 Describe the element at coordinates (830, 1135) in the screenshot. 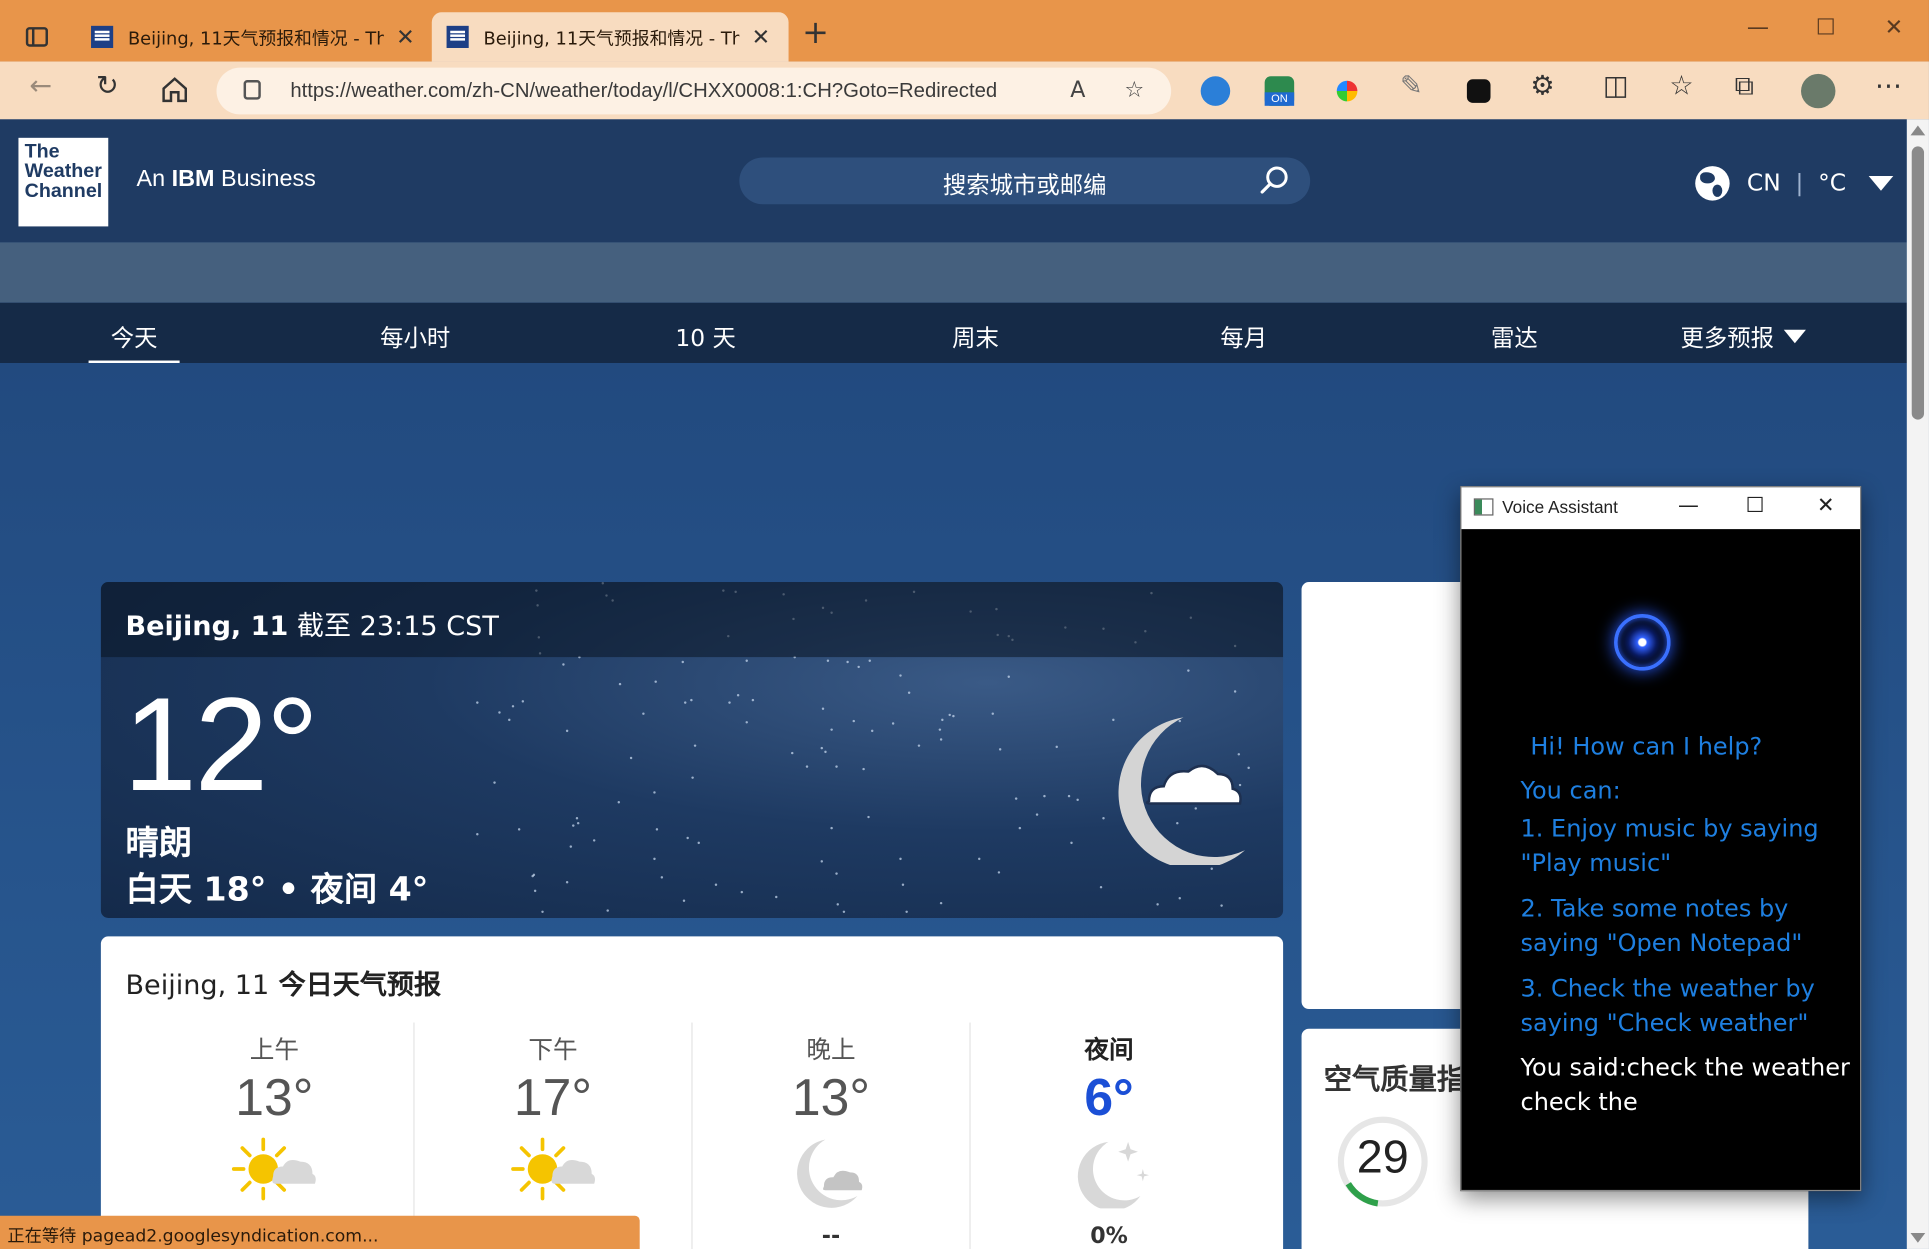

I see `forecast-period-evening: 晚上 13° --` at that location.